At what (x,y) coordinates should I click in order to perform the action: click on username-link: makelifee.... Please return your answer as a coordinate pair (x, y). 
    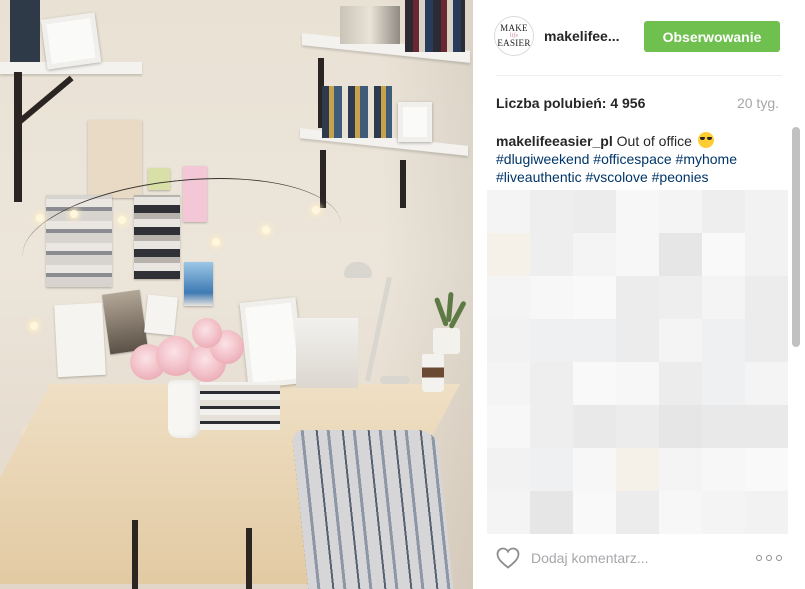
    Looking at the image, I should click on (582, 36).